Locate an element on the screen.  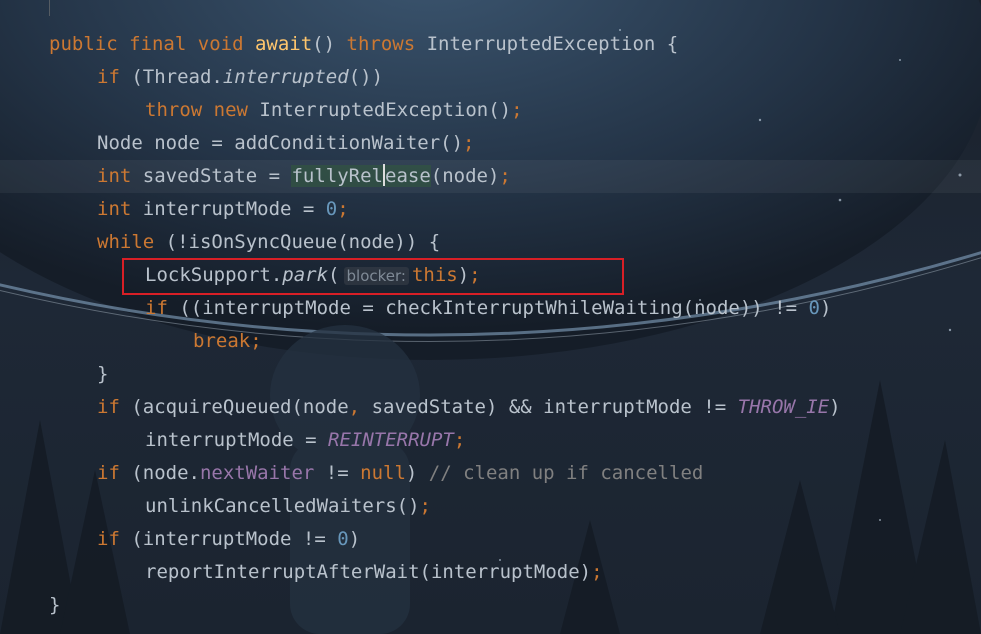
code-line: reportInterruptAfterWait(interruptMode); is located at coordinates (490, 572).